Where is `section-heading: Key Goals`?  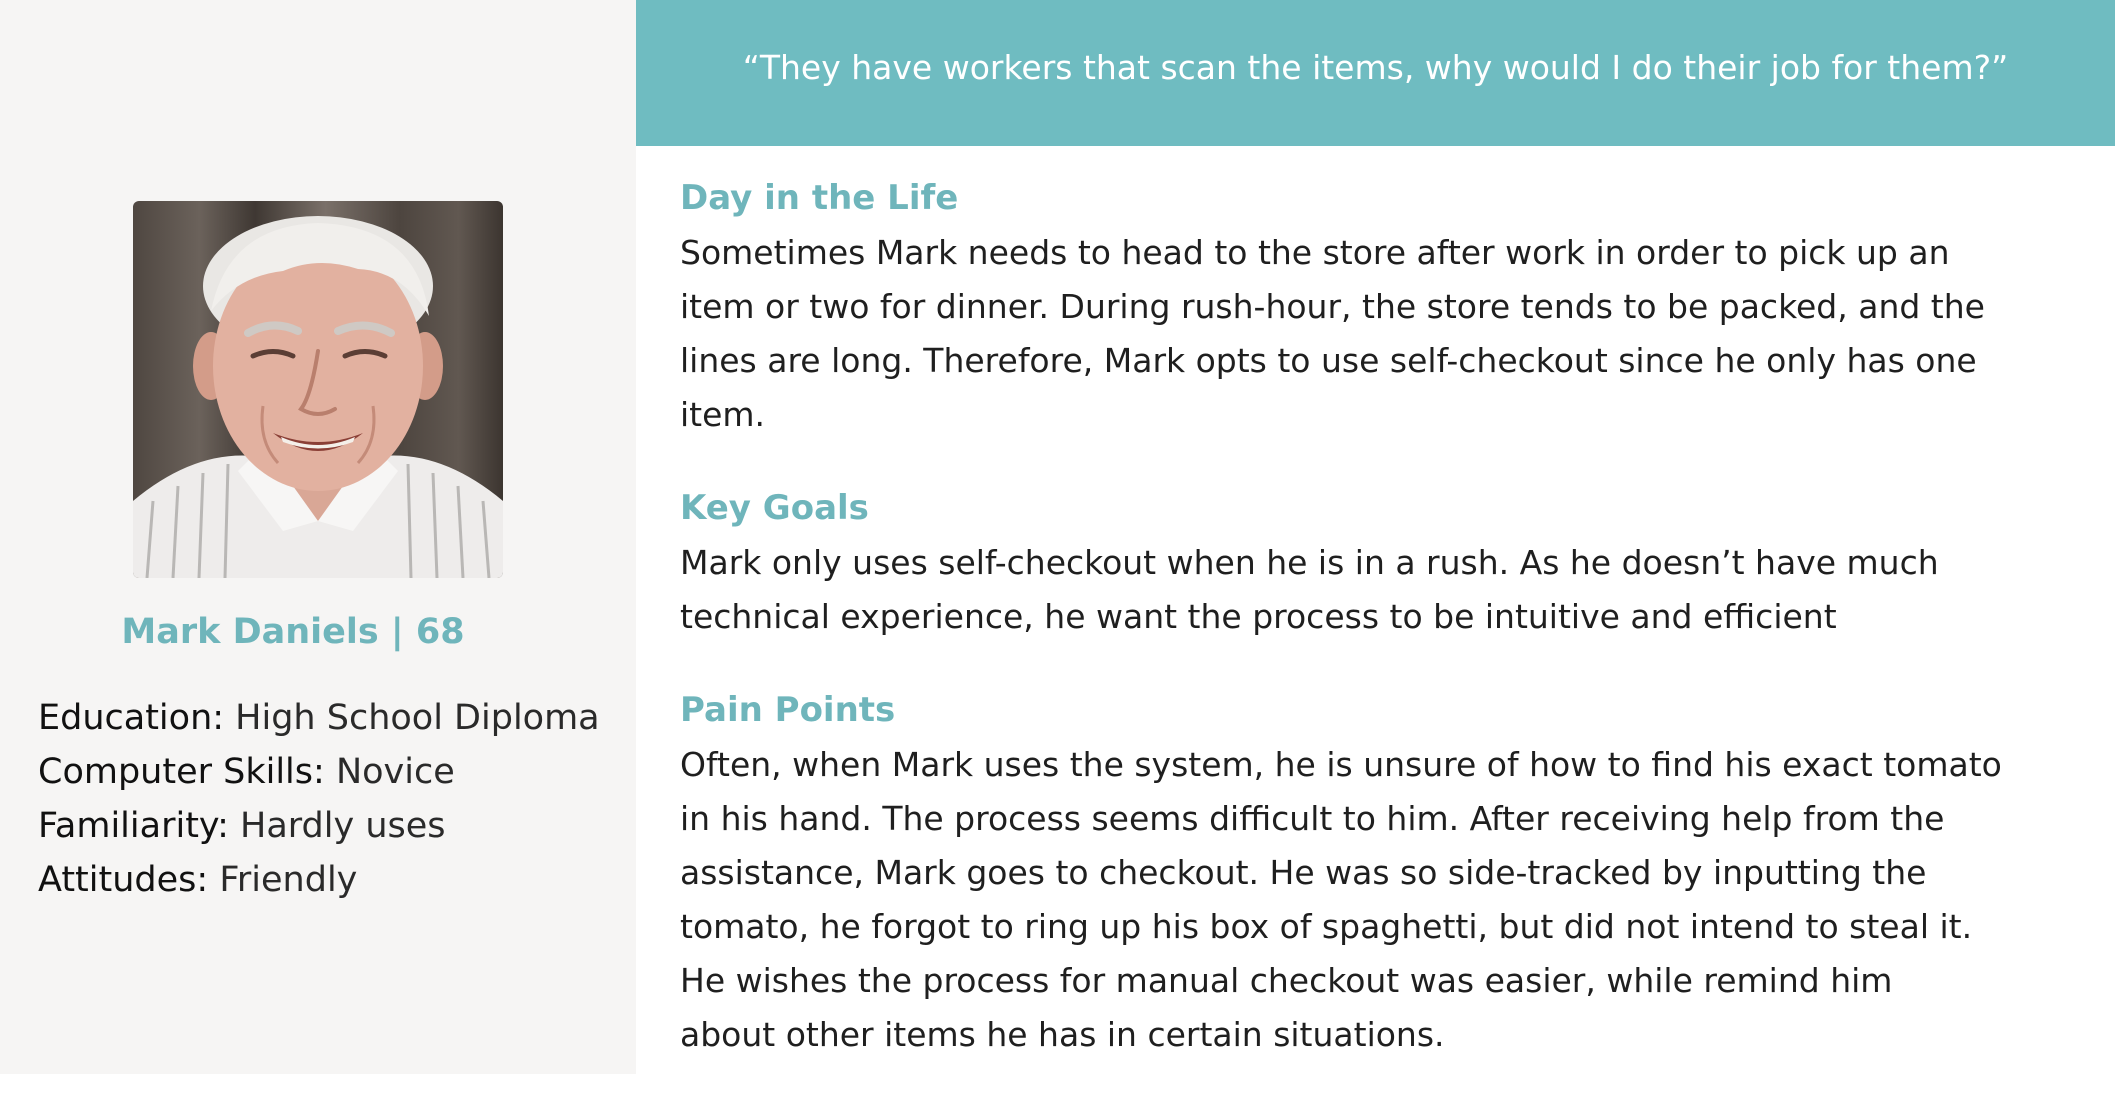 section-heading: Key Goals is located at coordinates (774, 508).